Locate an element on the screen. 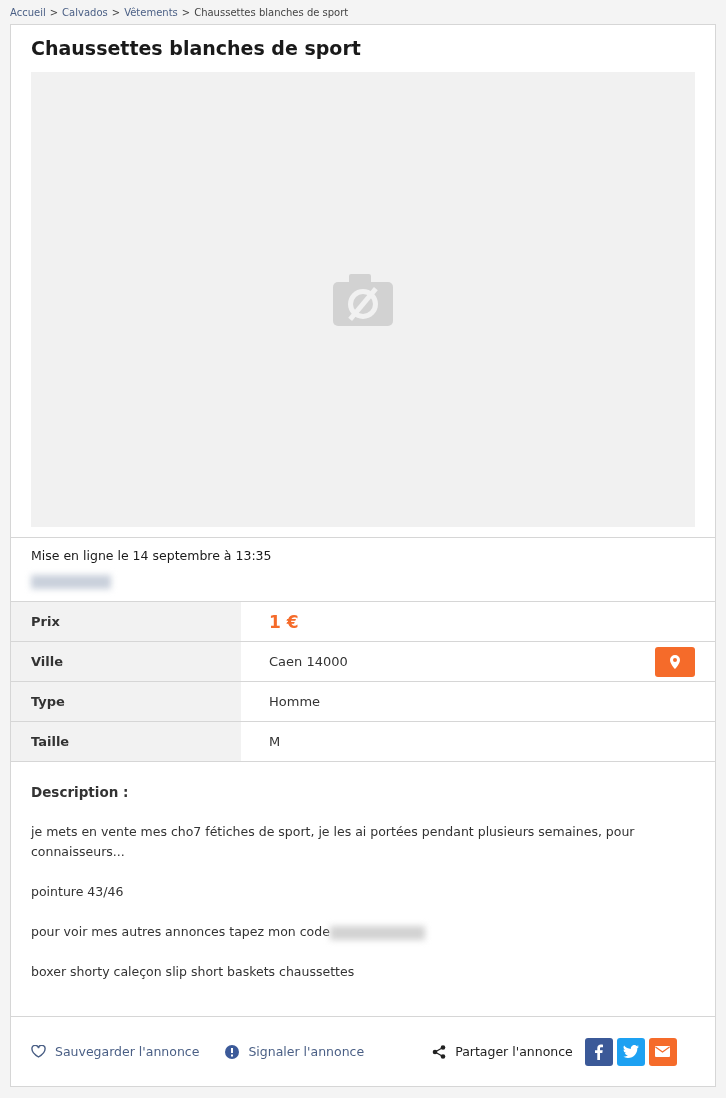 Image resolution: width=726 pixels, height=1098 pixels. breadcrumb-current: Chaussettes blanches de sport is located at coordinates (271, 12).